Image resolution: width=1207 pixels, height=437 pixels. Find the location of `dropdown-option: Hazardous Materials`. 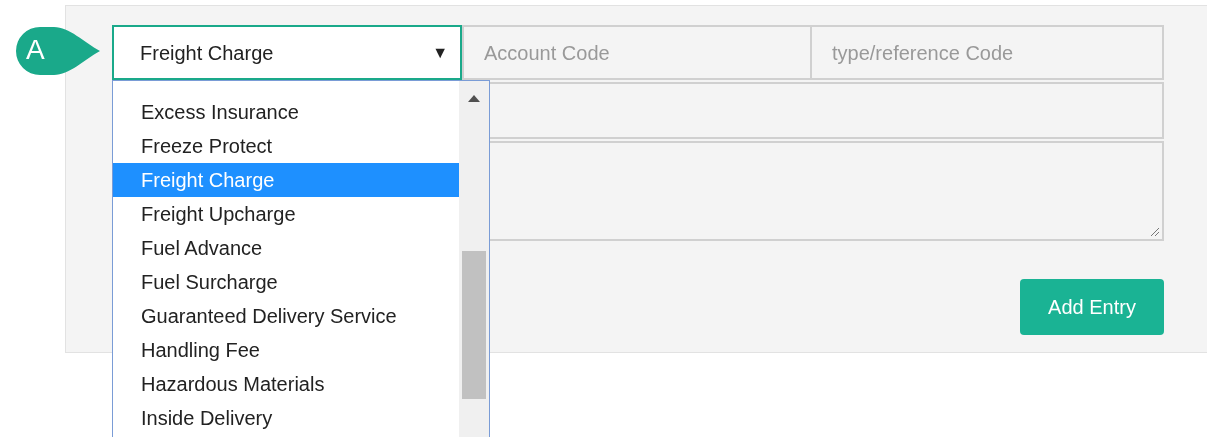

dropdown-option: Hazardous Materials is located at coordinates (286, 384).